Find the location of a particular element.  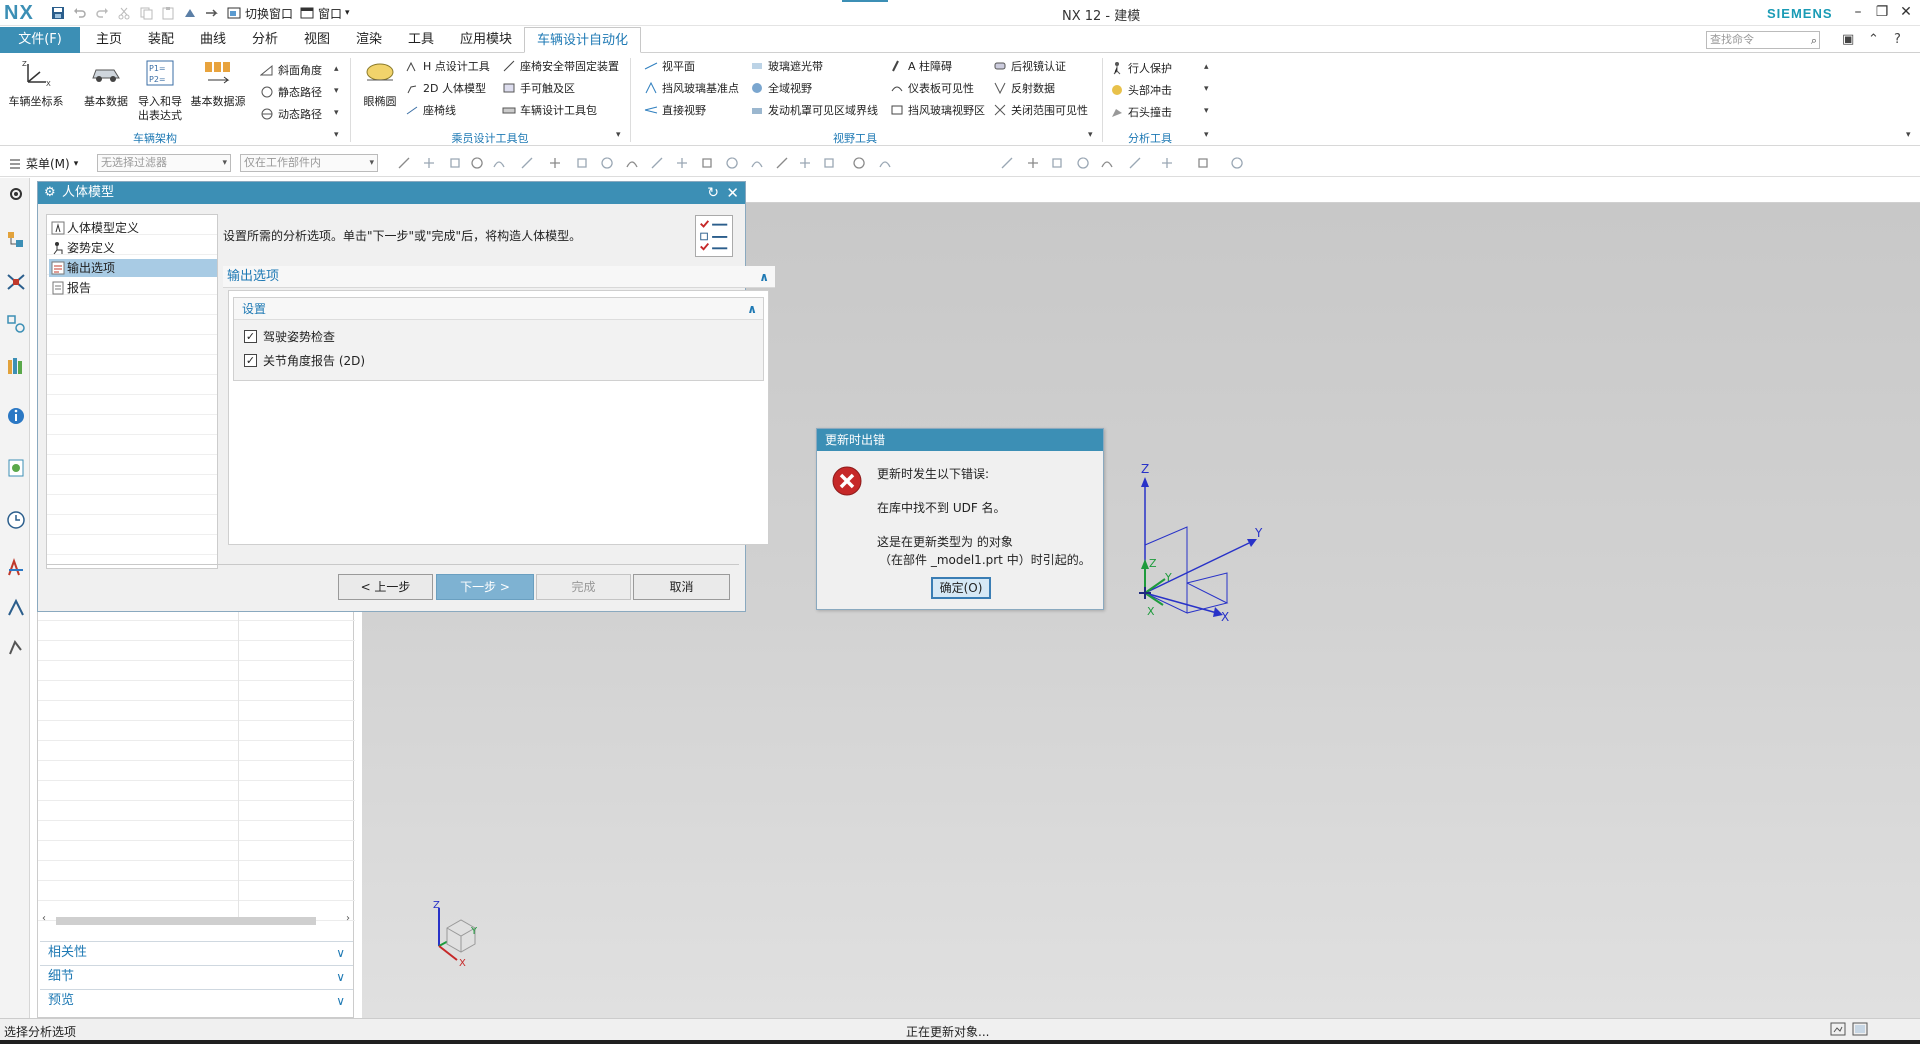

close-range-visibility-button: 关闭范围可见性 is located at coordinates (1040, 110).